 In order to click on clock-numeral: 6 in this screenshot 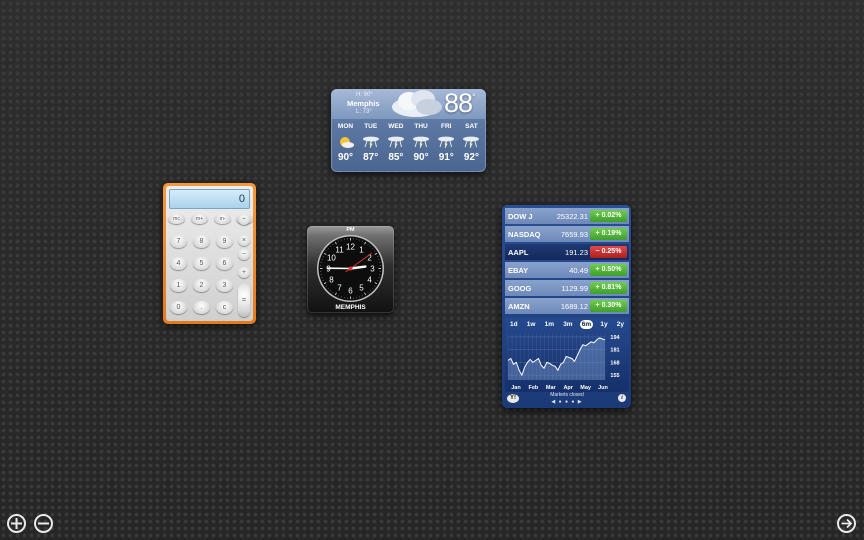, I will do `click(350, 291)`.